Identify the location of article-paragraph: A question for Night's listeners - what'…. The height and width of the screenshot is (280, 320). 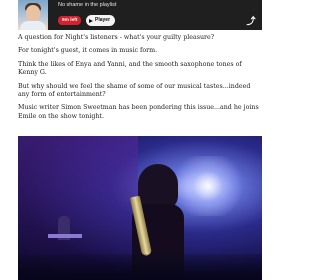
(116, 37).